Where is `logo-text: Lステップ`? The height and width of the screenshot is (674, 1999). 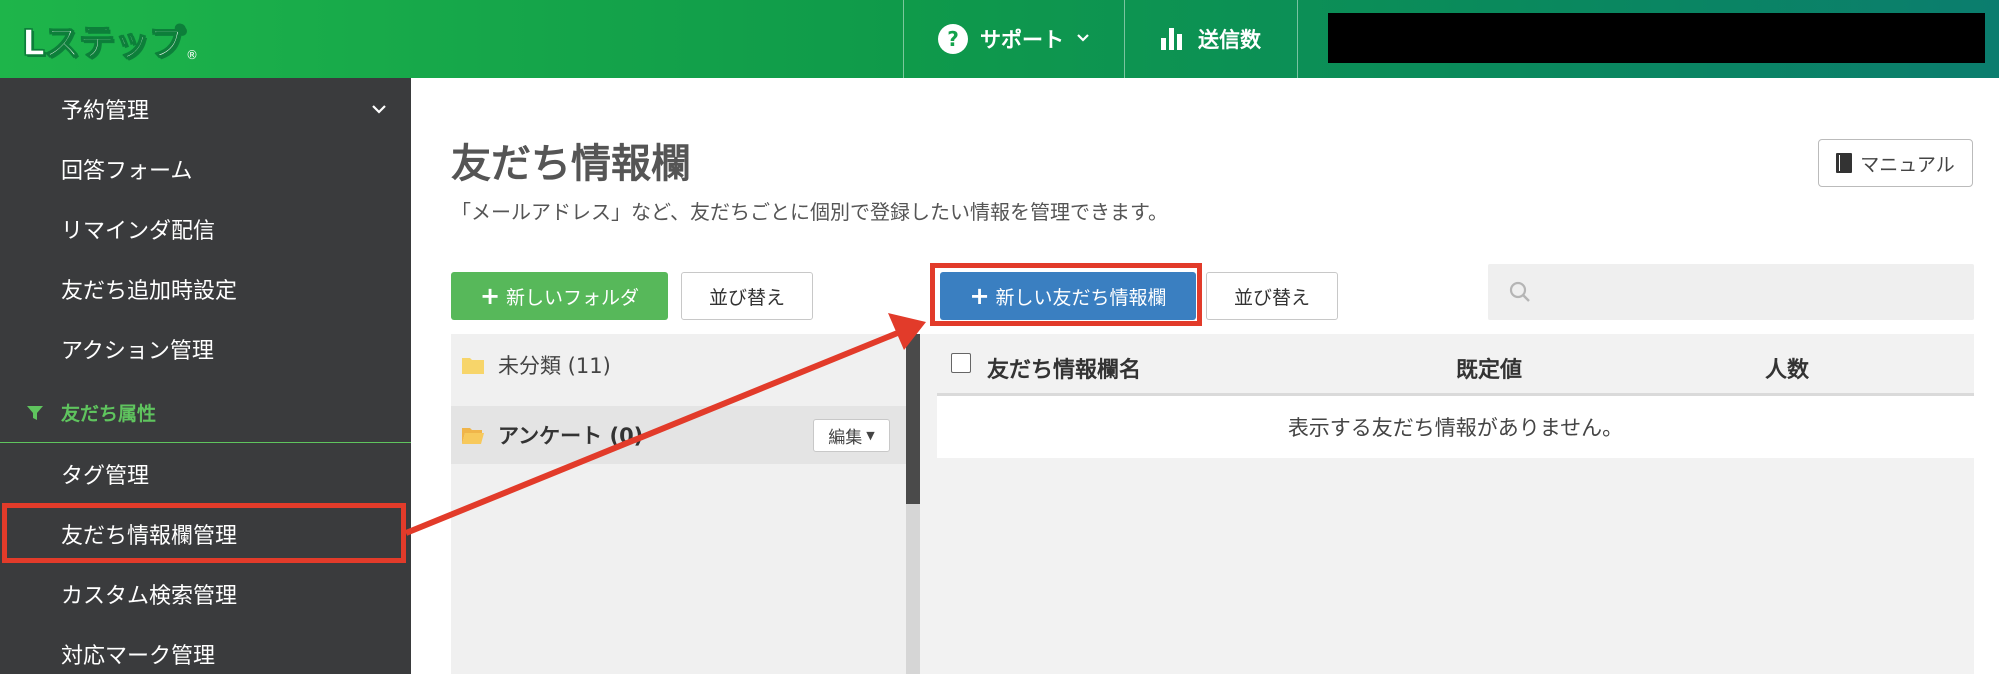 logo-text: Lステップ is located at coordinates (103, 43).